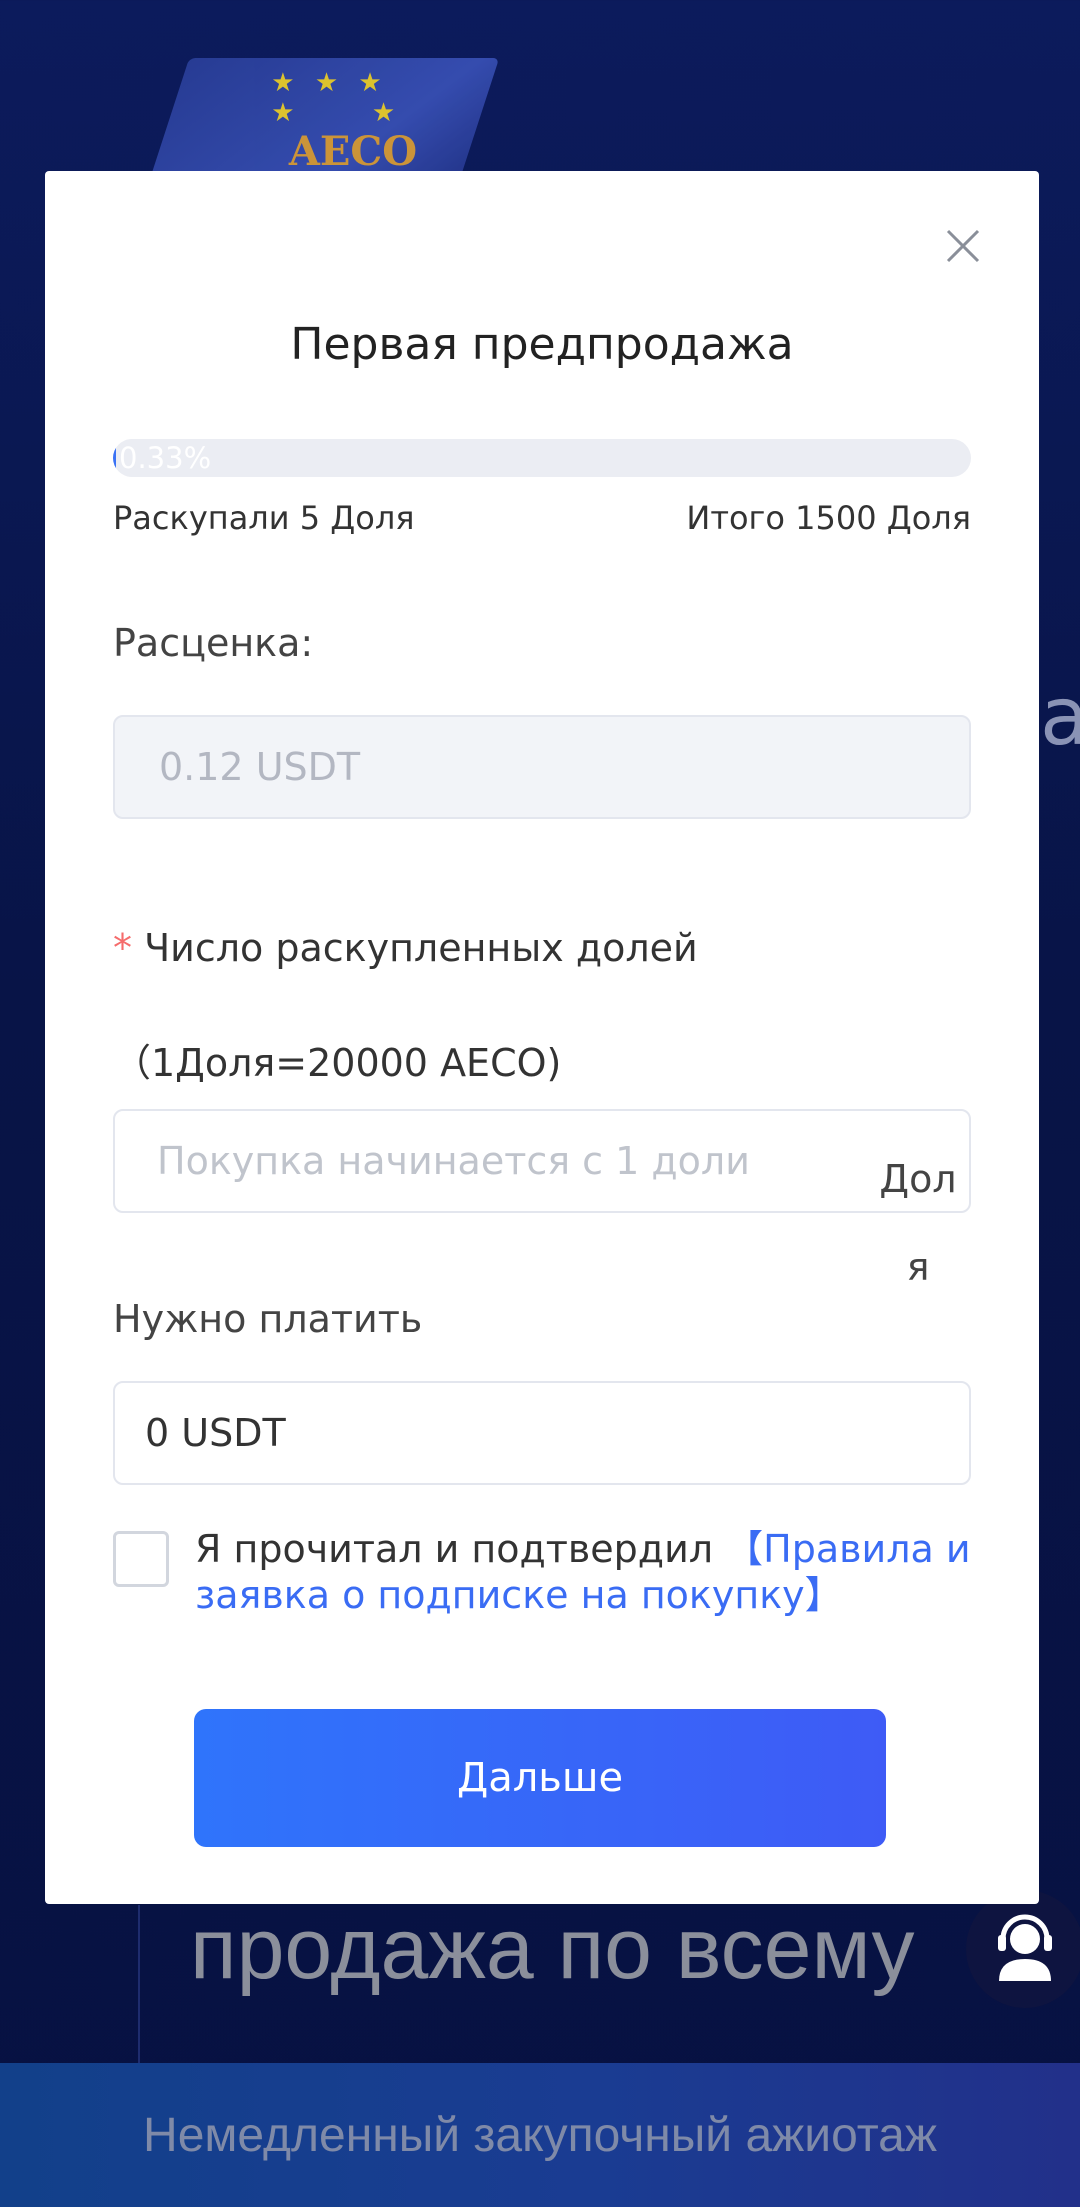 This screenshot has width=1080, height=2207. Describe the element at coordinates (141, 1559) in the screenshot. I see `agreement-checkbox` at that location.